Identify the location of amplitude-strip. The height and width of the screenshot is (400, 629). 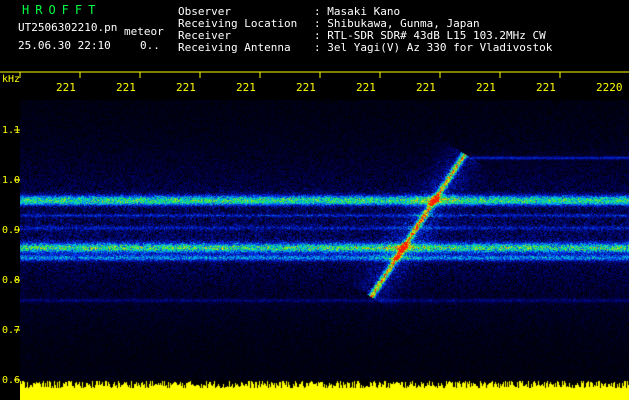
(324, 390).